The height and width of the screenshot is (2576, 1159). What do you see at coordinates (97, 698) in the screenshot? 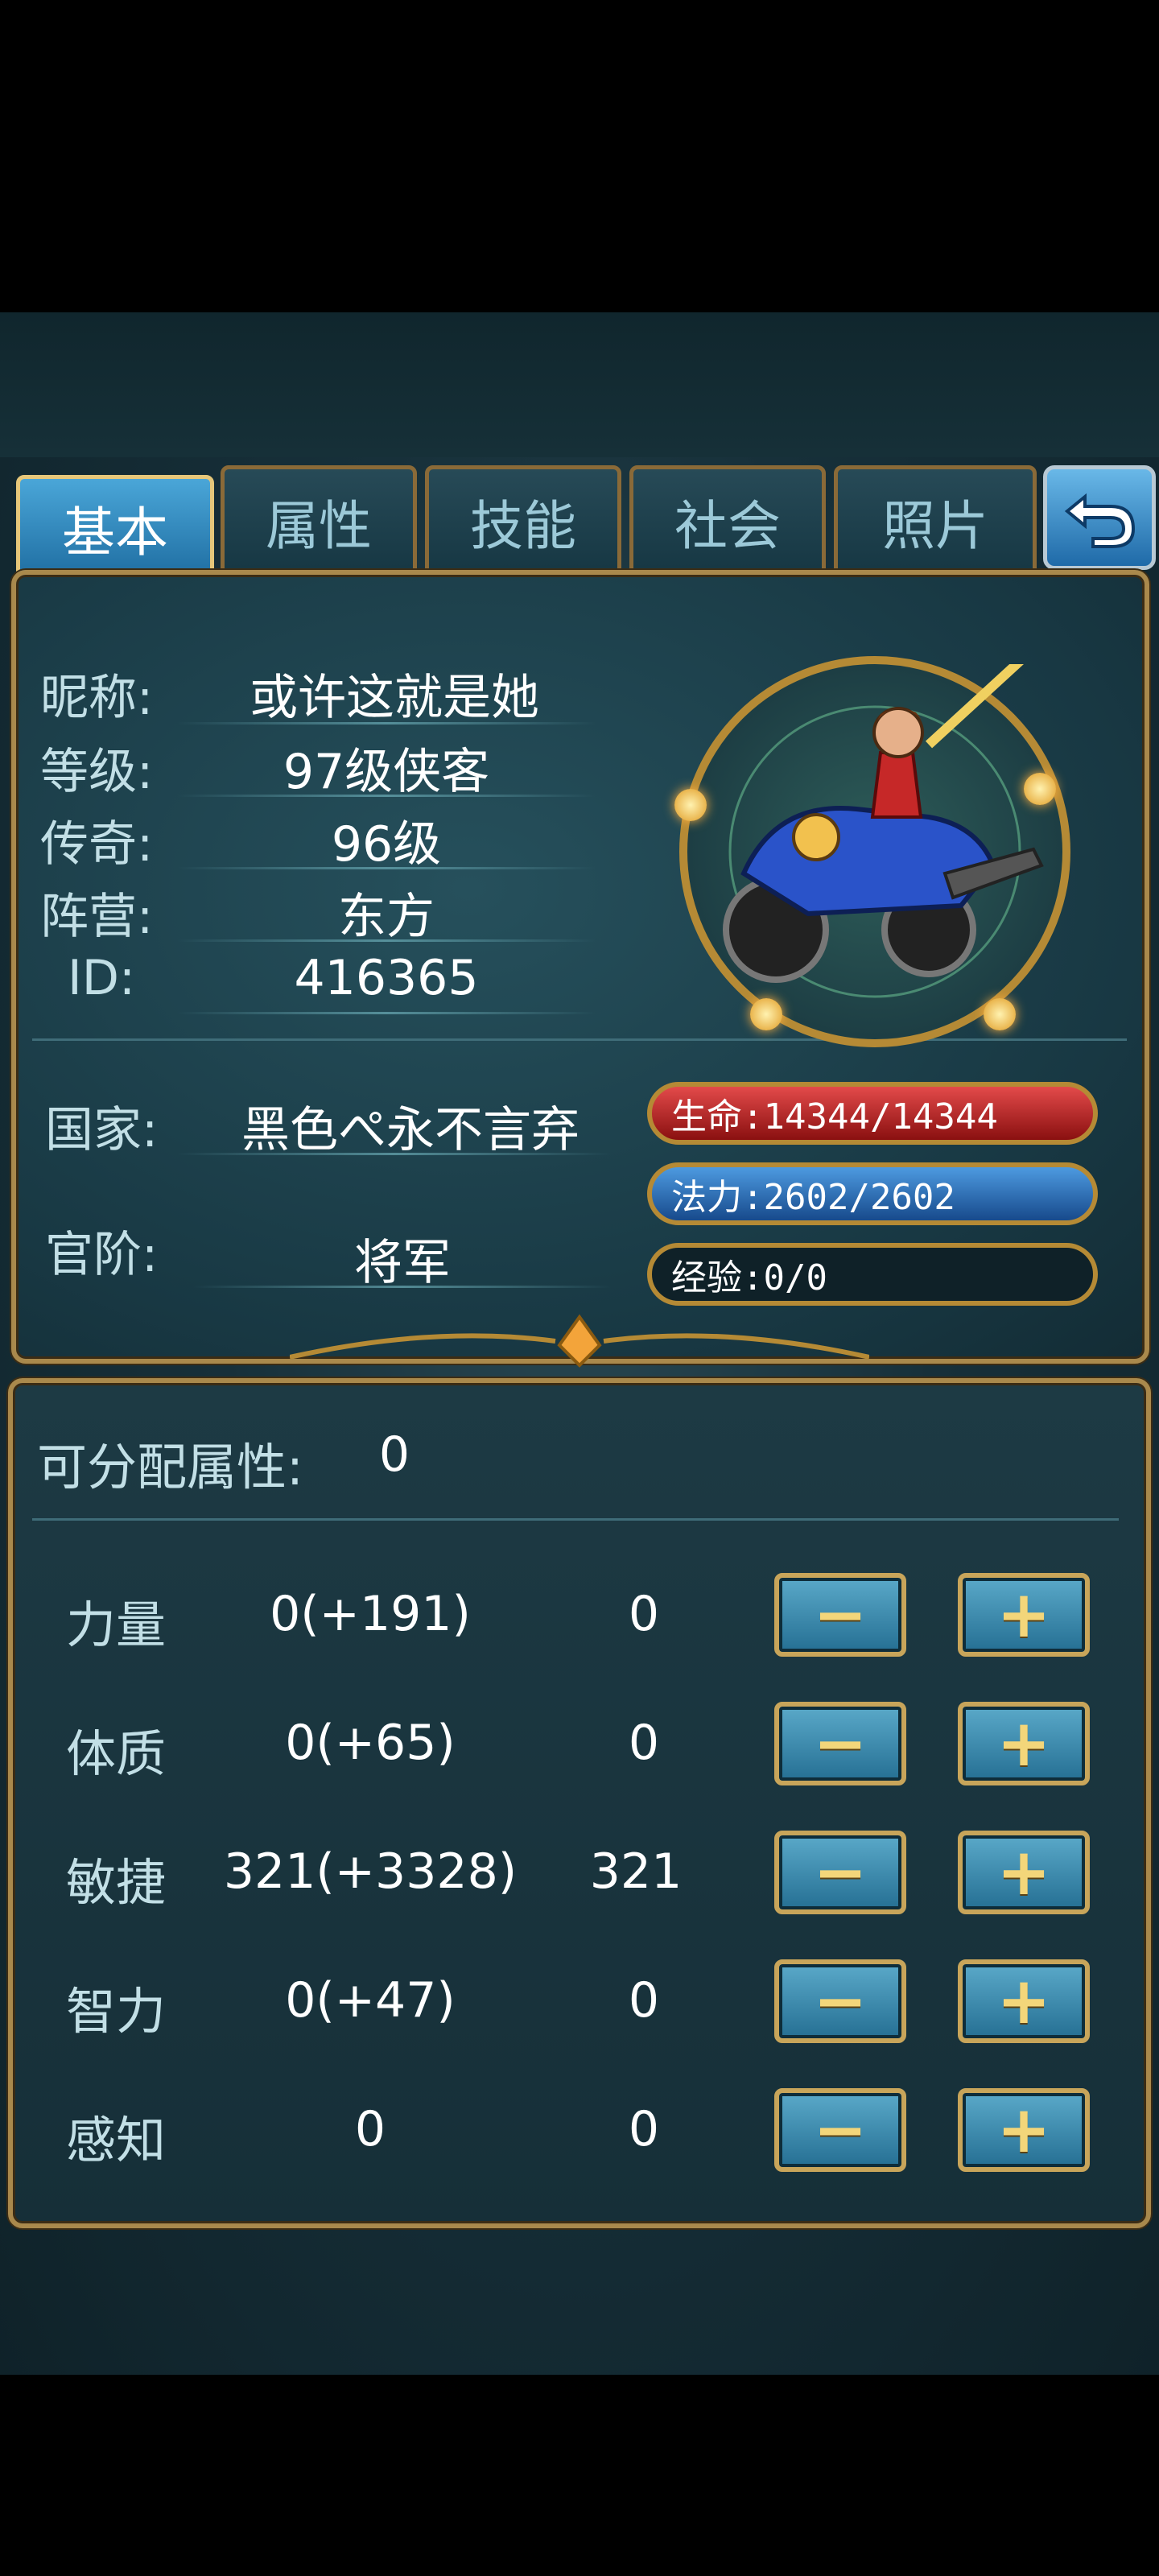
I see `nickname-label: 昵称:` at bounding box center [97, 698].